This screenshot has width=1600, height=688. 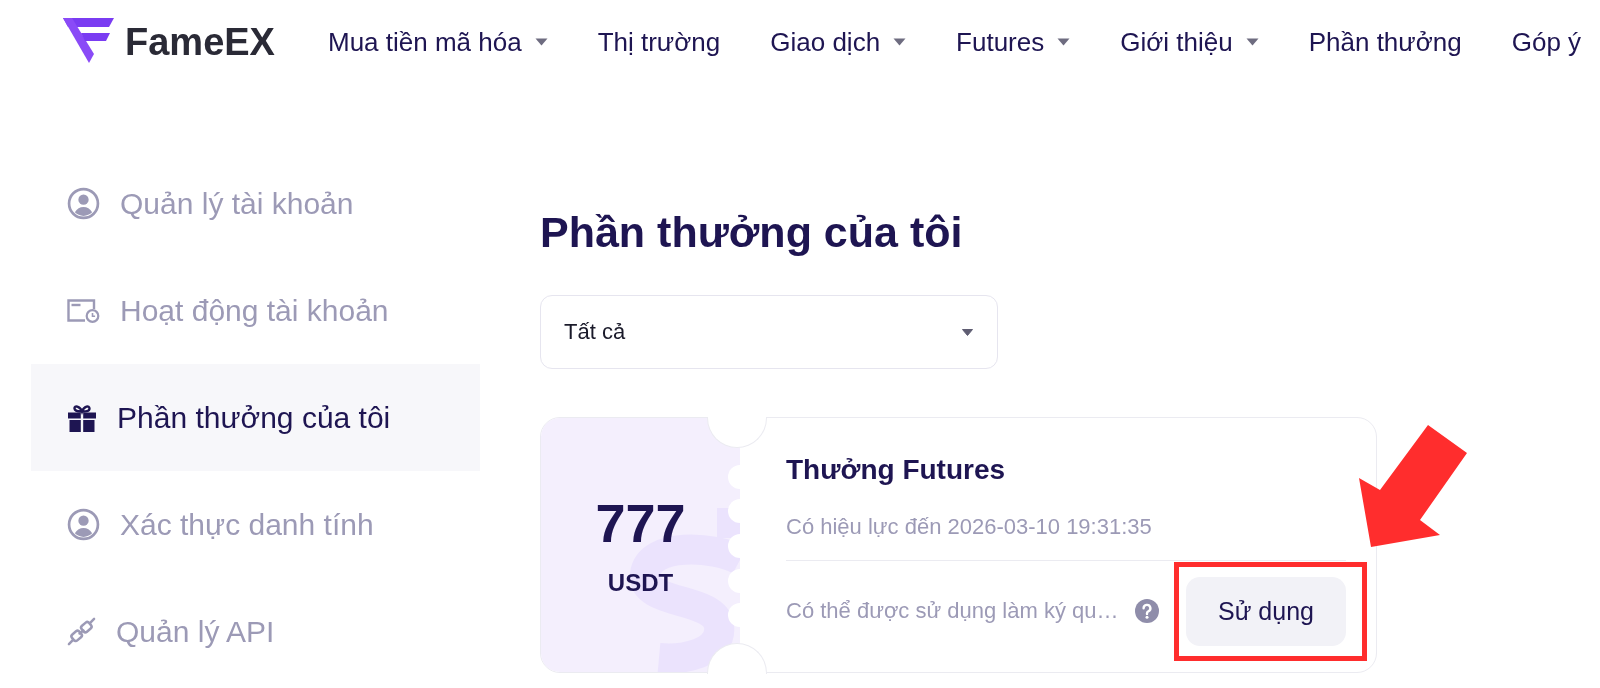 I want to click on nav-link: Giao dịch, so click(x=838, y=42).